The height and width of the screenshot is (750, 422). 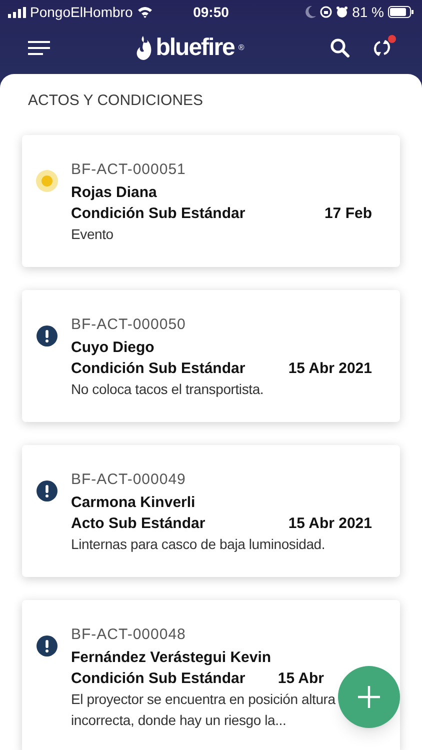 I want to click on section-title: ACTOS Y CONDICIONES, so click(x=115, y=101).